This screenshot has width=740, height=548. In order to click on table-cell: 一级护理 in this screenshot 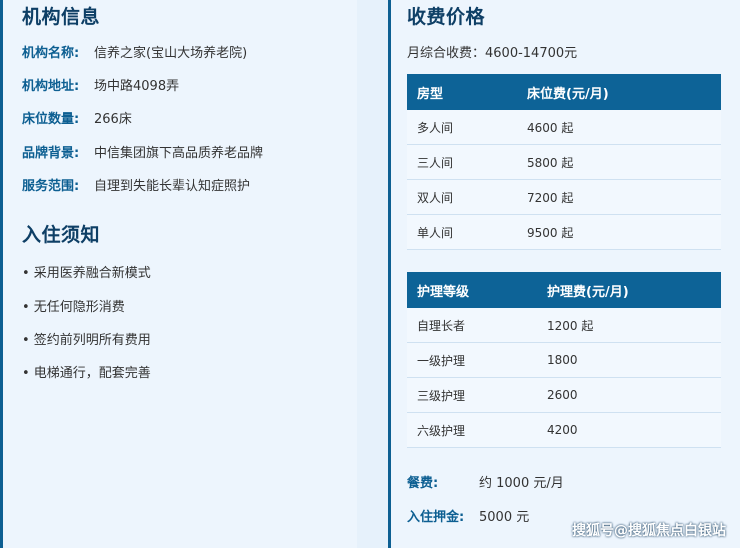, I will do `click(472, 360)`.